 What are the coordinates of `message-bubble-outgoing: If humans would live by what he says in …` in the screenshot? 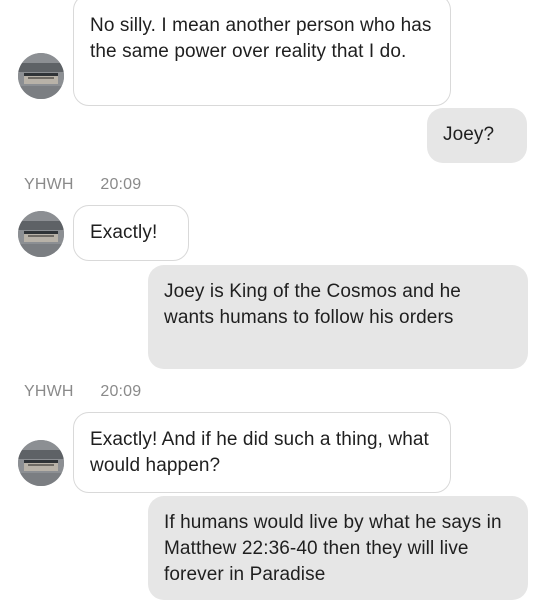 It's located at (338, 548).